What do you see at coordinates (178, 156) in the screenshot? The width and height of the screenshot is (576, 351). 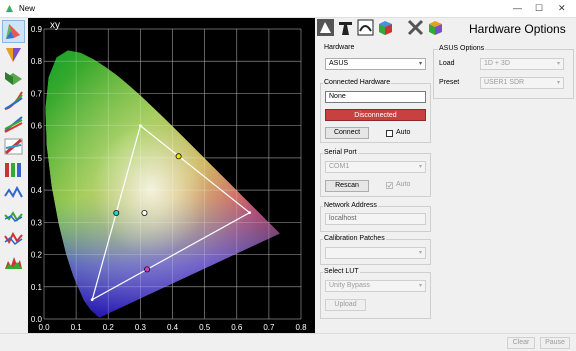 I see `yellow-marker` at bounding box center [178, 156].